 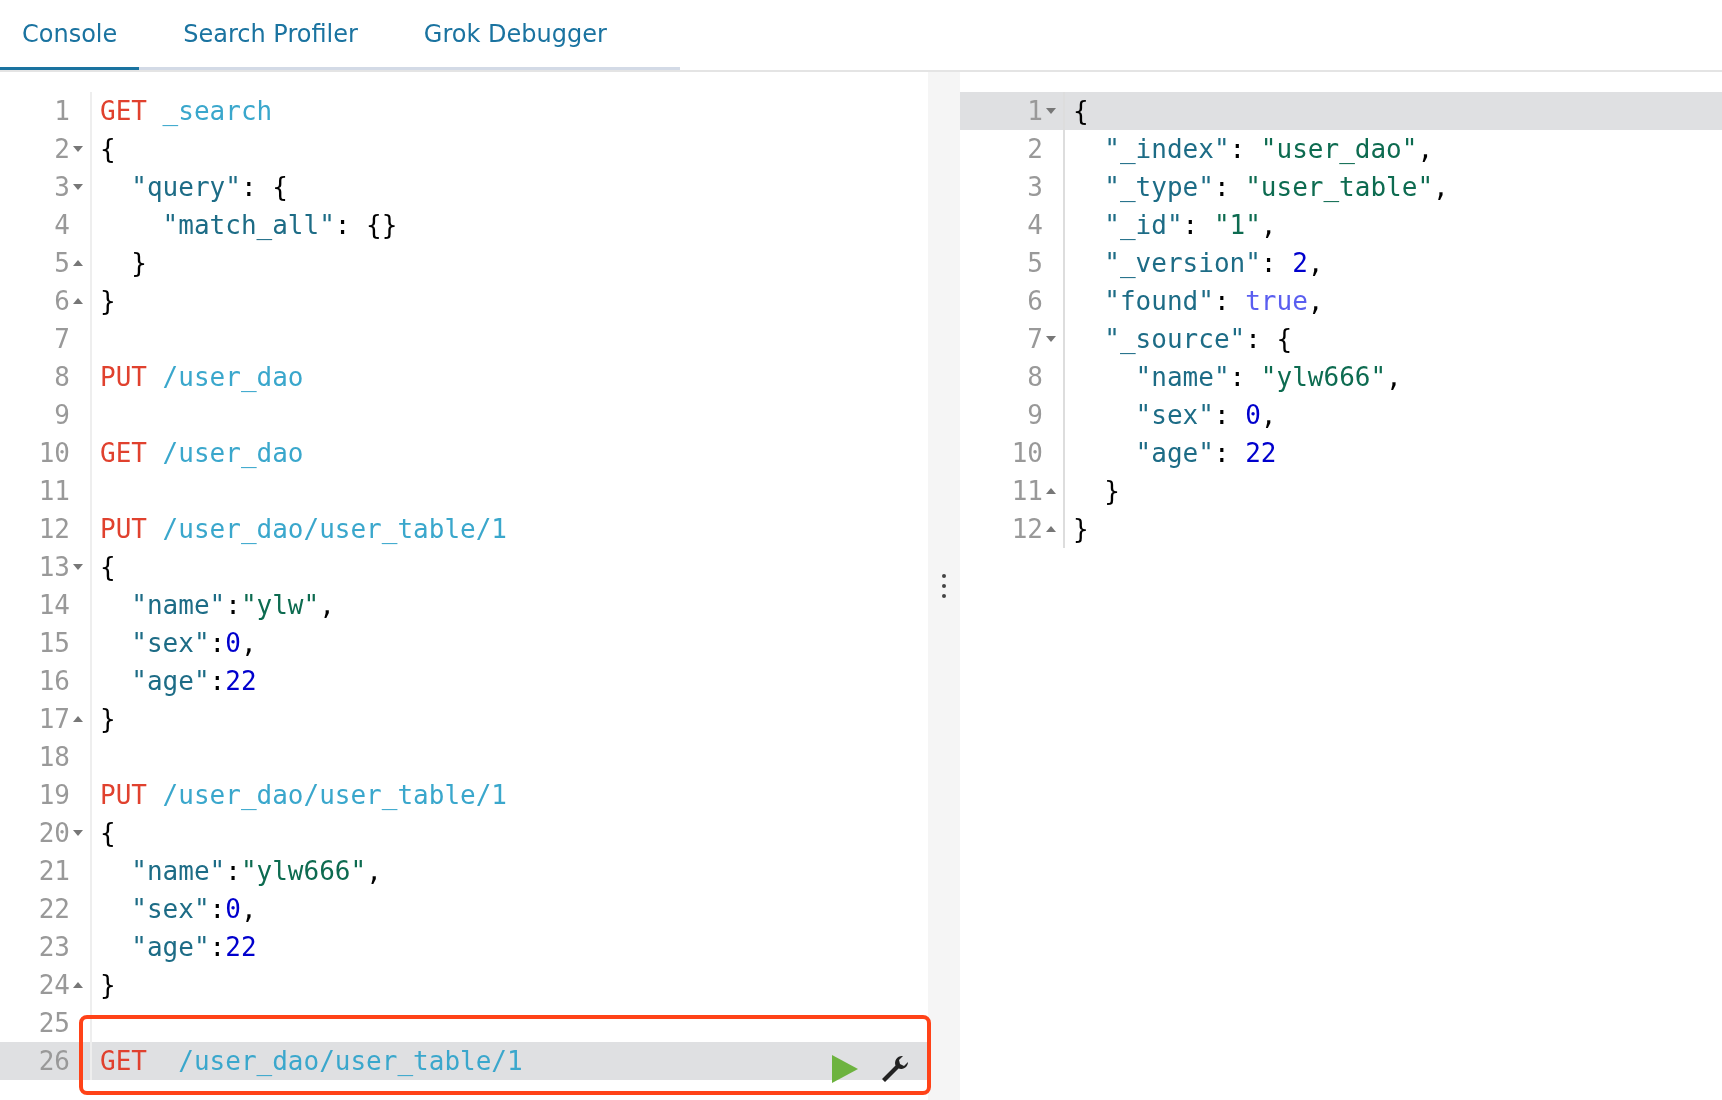 I want to click on request-path: _search, so click(x=217, y=111).